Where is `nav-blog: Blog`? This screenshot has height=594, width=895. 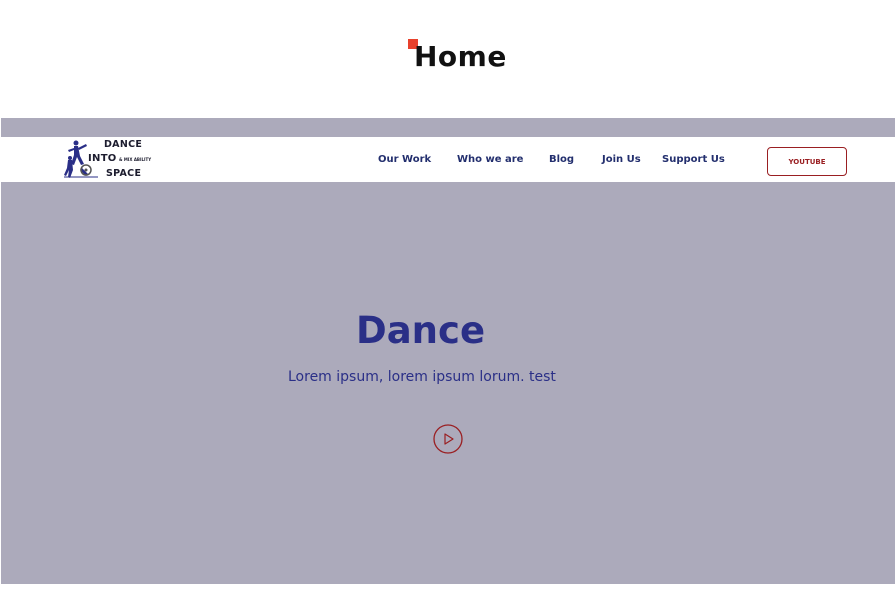 nav-blog: Blog is located at coordinates (561, 160).